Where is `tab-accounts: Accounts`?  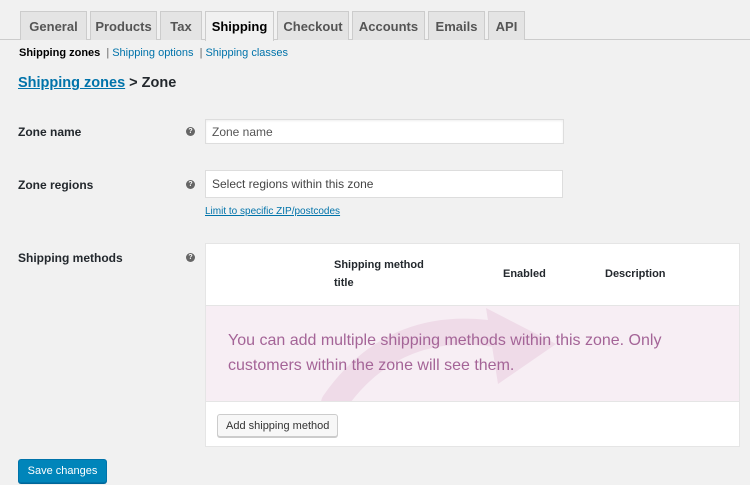 tab-accounts: Accounts is located at coordinates (388, 25).